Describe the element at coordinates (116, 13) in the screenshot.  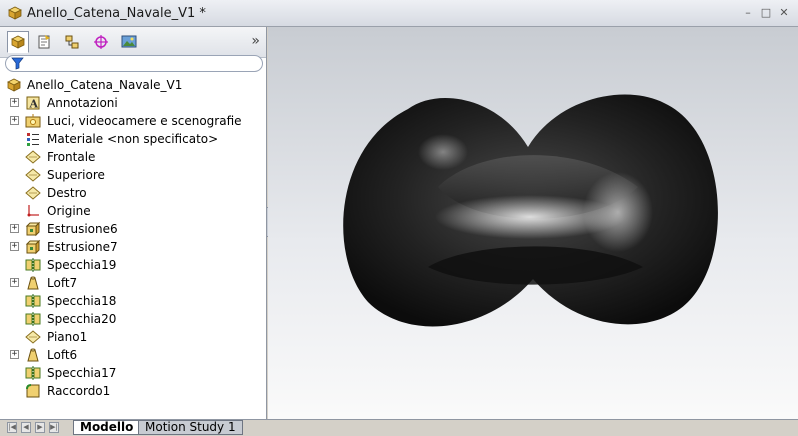
I see `window-title: Anello_Catena_Navale_V1 *` at that location.